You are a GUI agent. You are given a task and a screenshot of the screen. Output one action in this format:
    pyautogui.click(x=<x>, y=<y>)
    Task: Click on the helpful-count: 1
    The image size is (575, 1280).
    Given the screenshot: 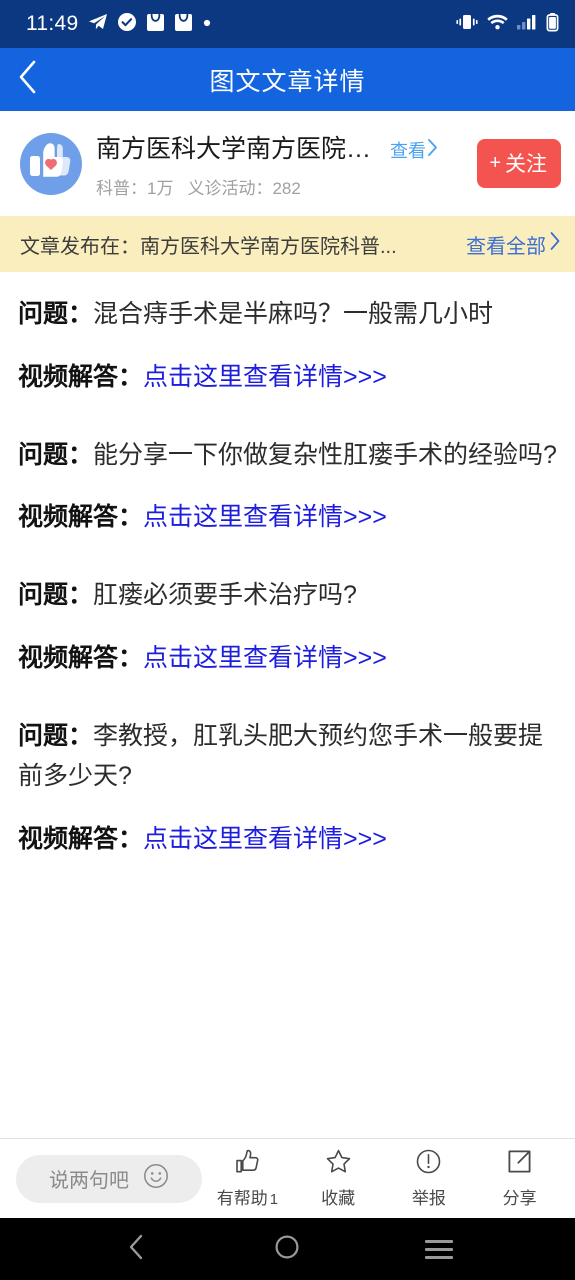 What is the action you would take?
    pyautogui.click(x=274, y=1199)
    